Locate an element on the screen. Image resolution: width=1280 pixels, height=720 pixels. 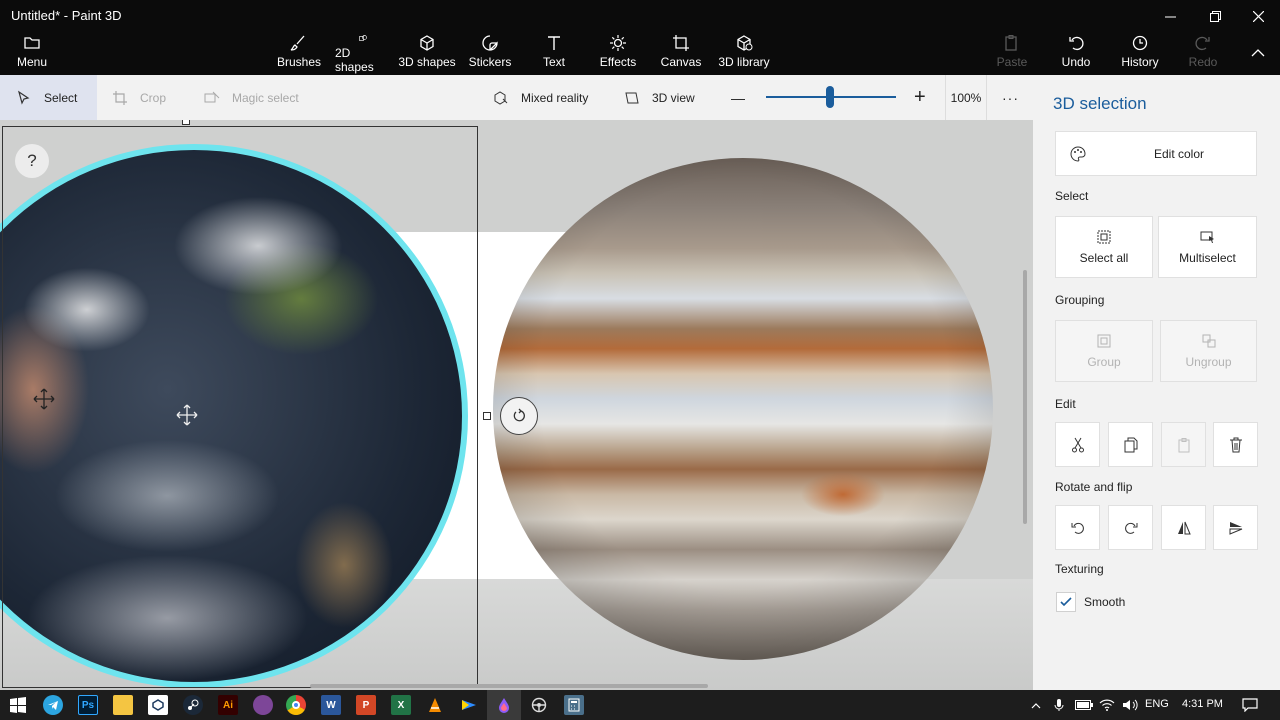
3d-library-button: 3D library is located at coordinates (744, 54).